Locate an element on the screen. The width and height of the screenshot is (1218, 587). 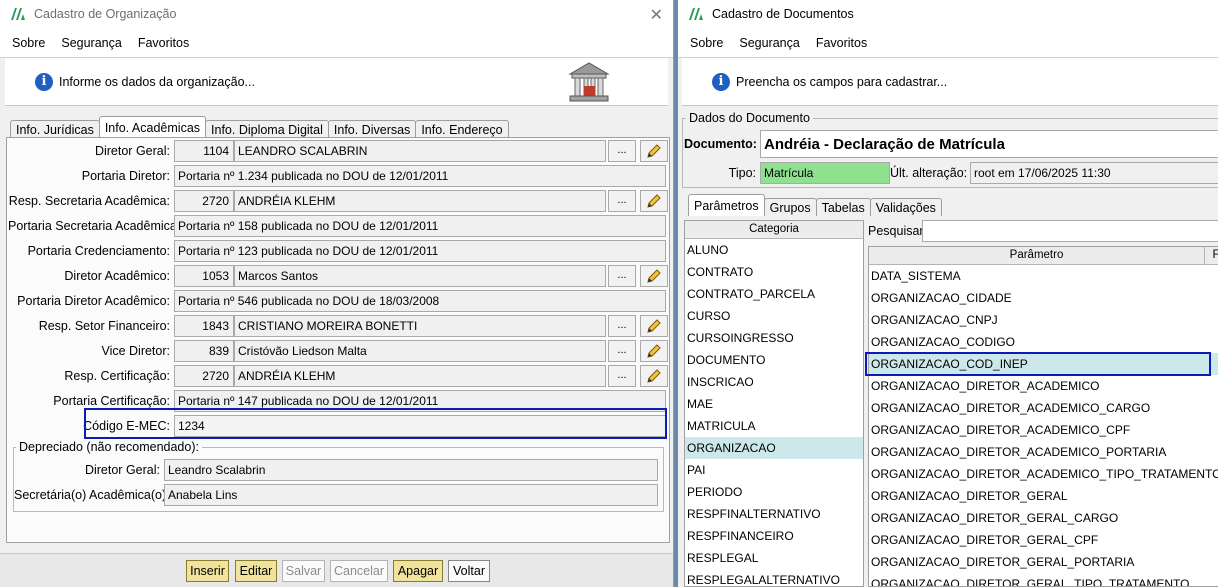
voltar-button: Voltar is located at coordinates (469, 571).